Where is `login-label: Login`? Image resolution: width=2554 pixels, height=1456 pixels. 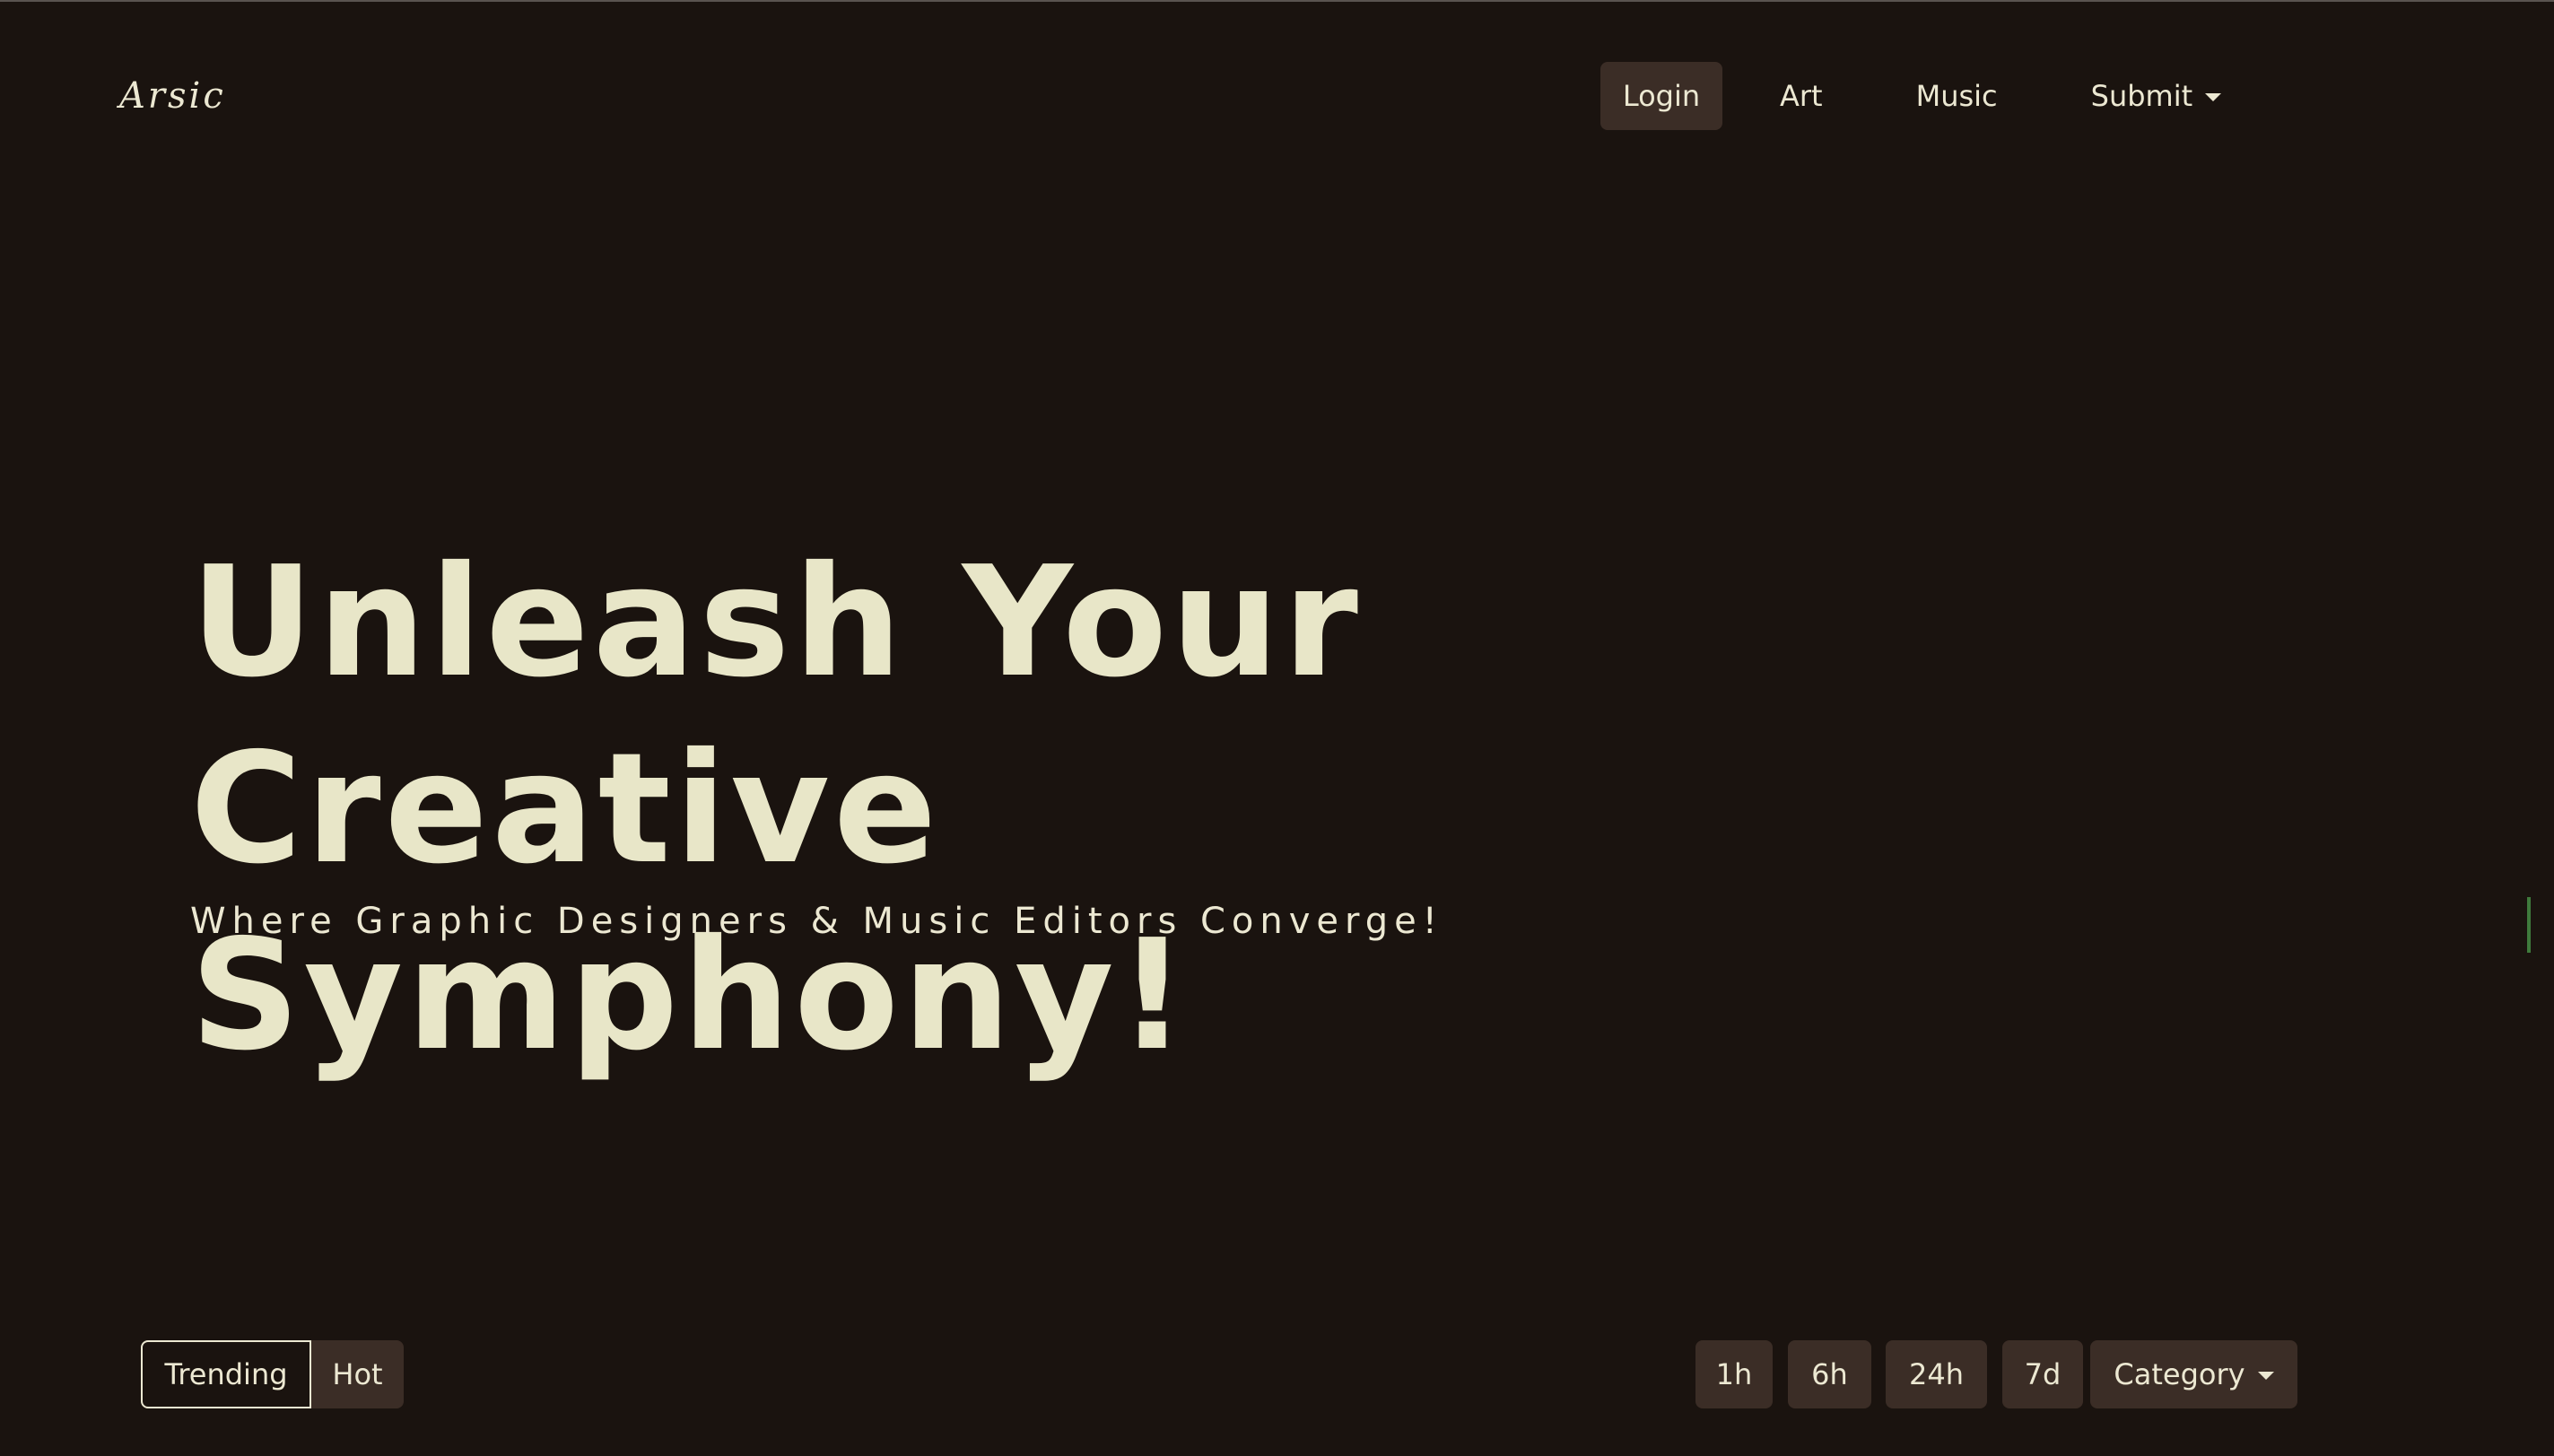
login-label: Login is located at coordinates (1662, 96).